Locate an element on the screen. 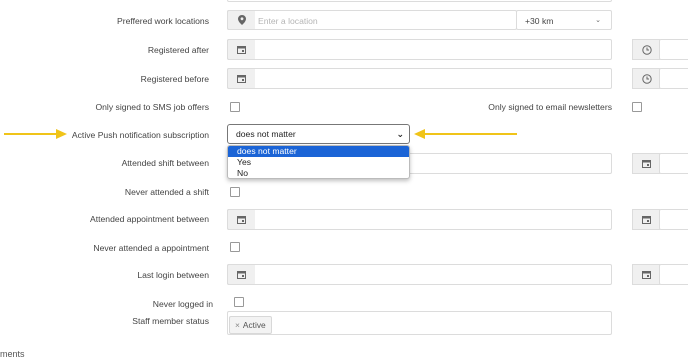 This screenshot has height=363, width=688. attended-appointment-to-input is located at coordinates (673, 219).